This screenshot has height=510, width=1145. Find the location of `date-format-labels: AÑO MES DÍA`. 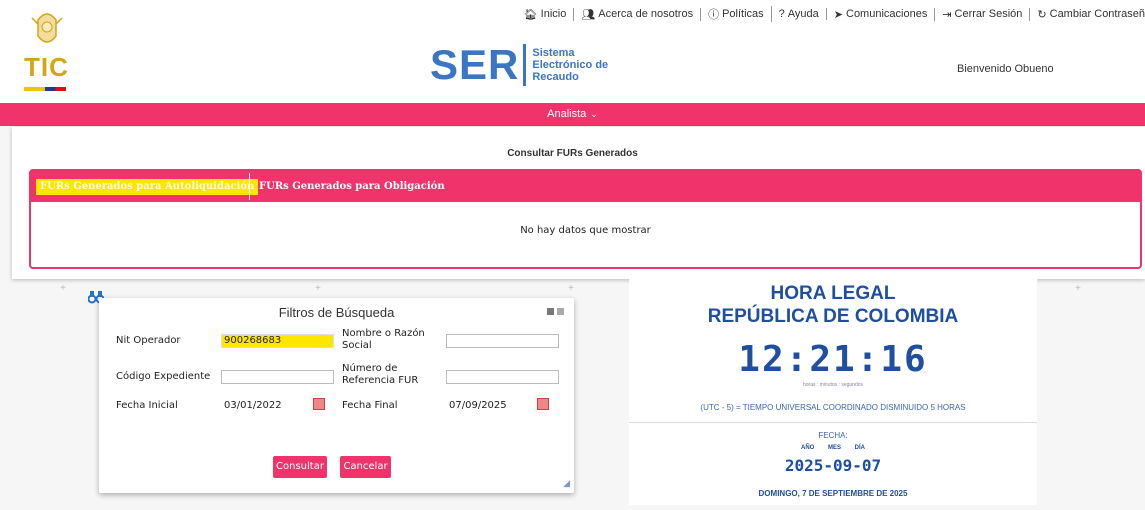

date-format-labels: AÑO MES DÍA is located at coordinates (832, 448).